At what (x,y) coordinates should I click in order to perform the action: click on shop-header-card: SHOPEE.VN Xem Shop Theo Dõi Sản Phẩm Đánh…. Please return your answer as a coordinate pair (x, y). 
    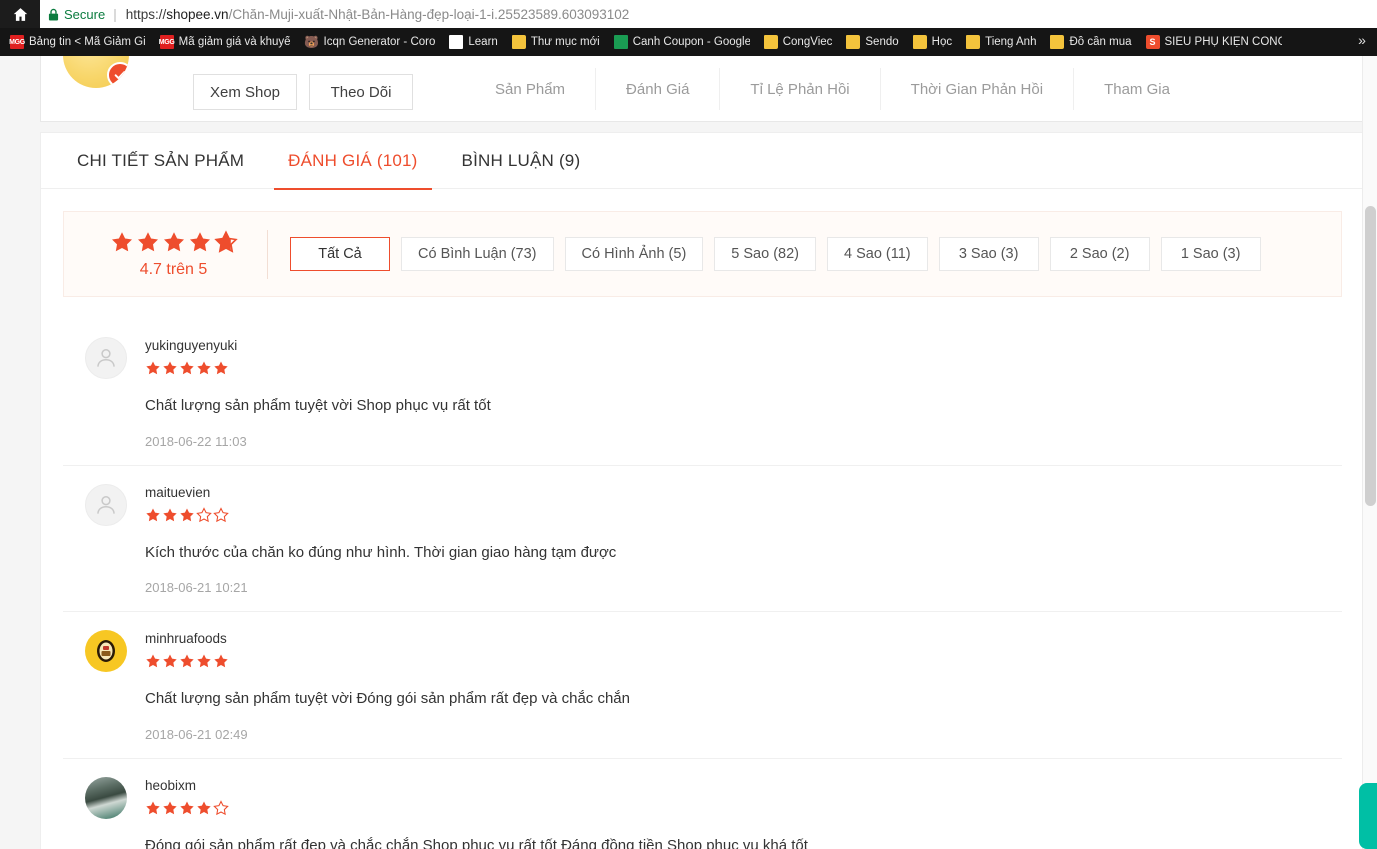
    Looking at the image, I should click on (702, 89).